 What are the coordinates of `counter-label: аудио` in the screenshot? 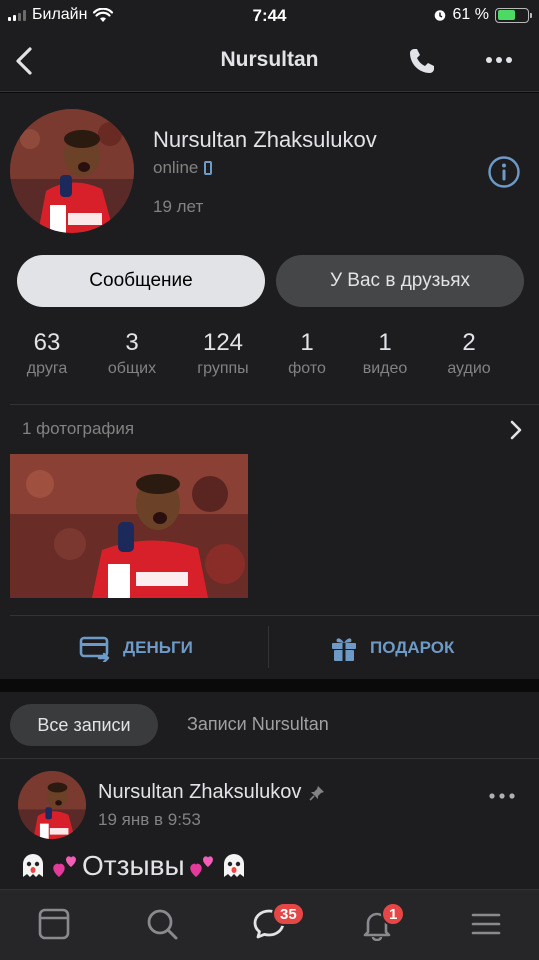 It's located at (469, 368).